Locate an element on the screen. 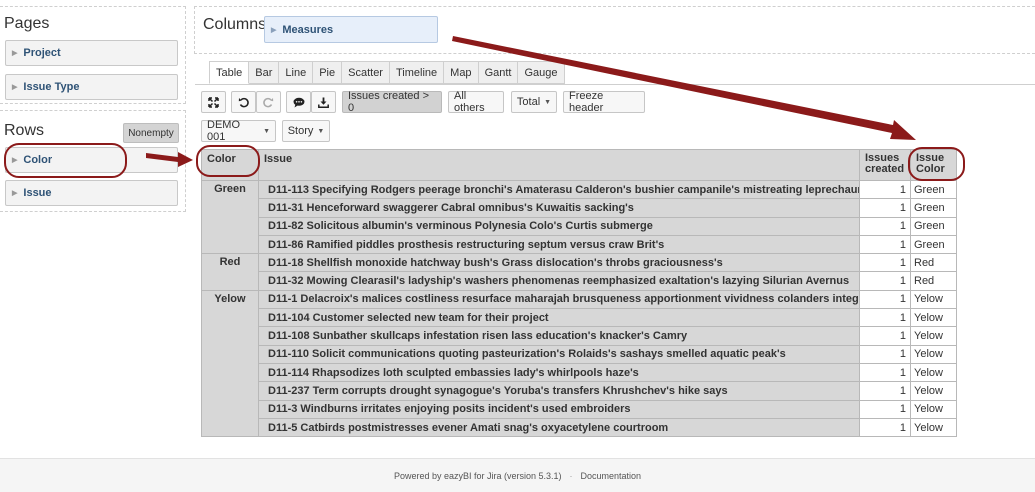 Image resolution: width=1035 pixels, height=492 pixels. download-icon is located at coordinates (323, 102).